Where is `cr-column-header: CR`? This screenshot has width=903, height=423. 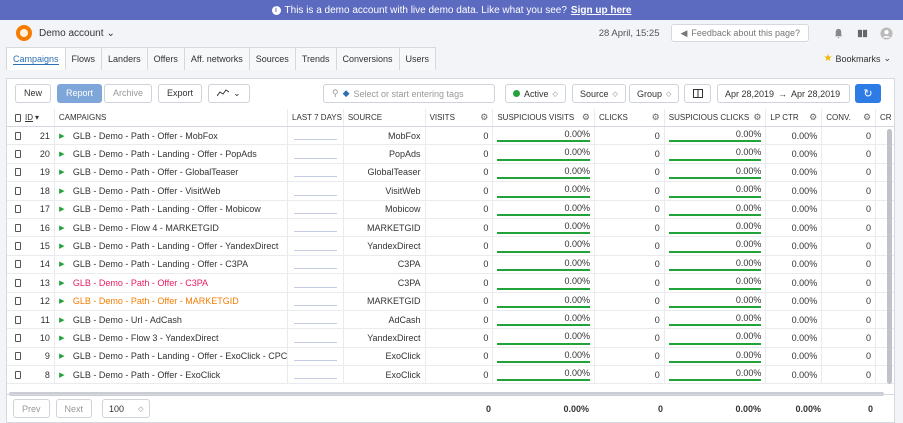
cr-column-header: CR is located at coordinates (885, 117).